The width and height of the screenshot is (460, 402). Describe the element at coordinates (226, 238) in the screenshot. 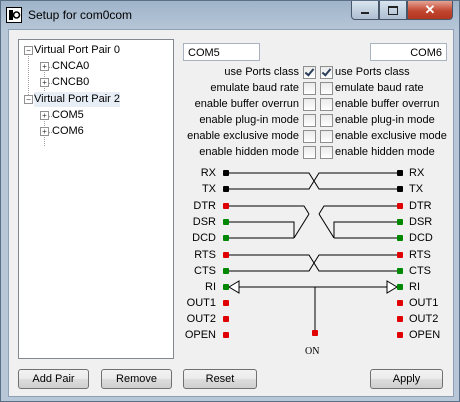

I see `left-signal-dot-dcd` at that location.